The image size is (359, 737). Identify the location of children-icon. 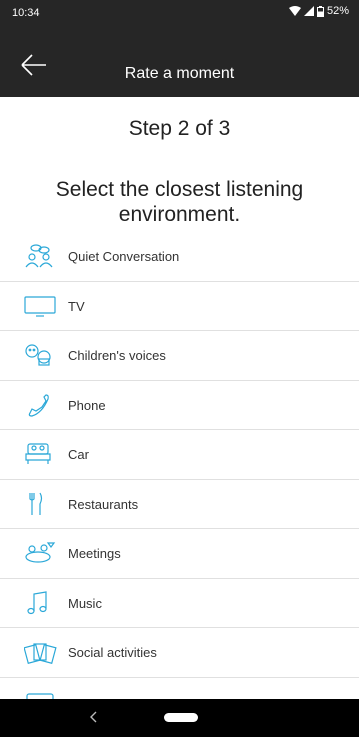
(41, 355).